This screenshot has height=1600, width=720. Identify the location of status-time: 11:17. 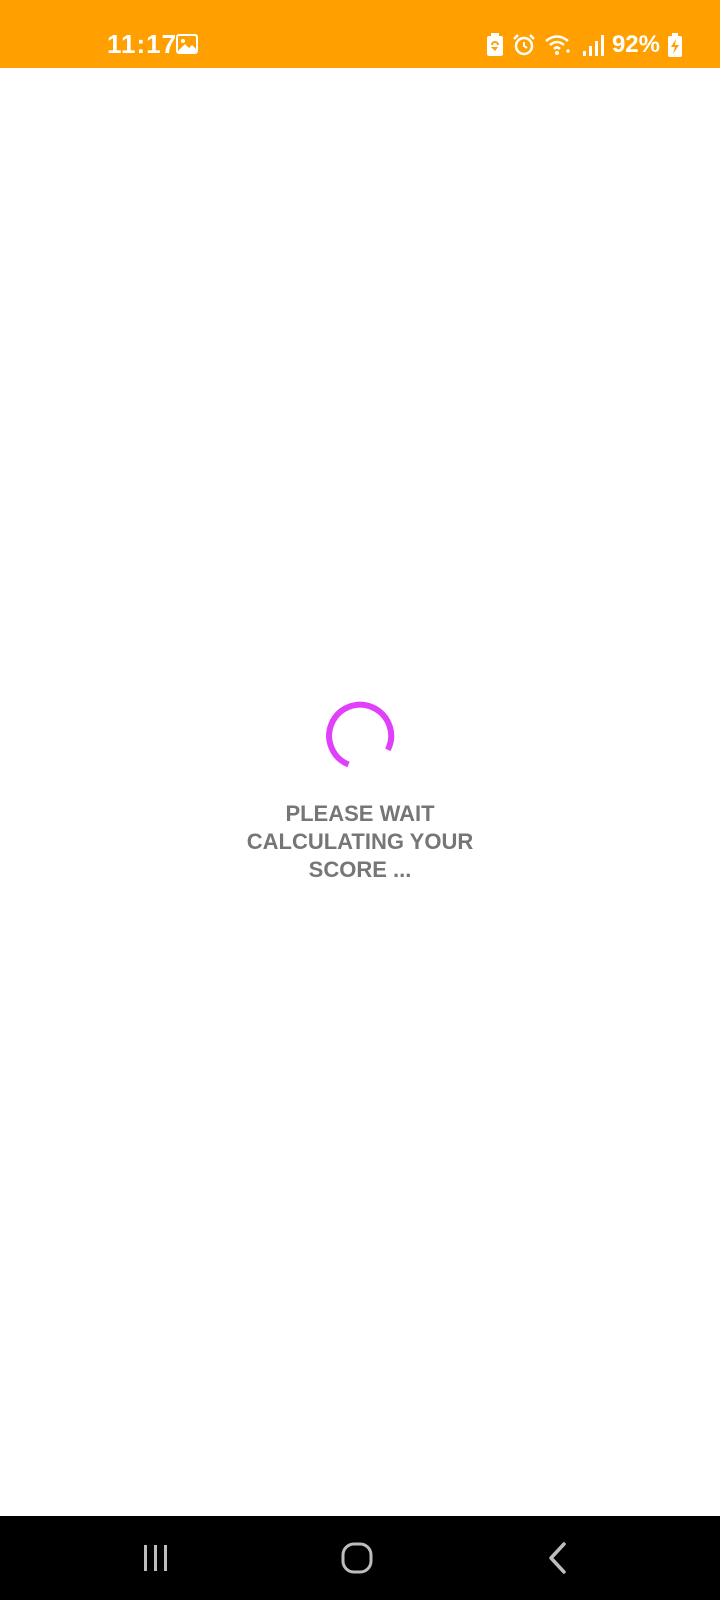
(142, 44).